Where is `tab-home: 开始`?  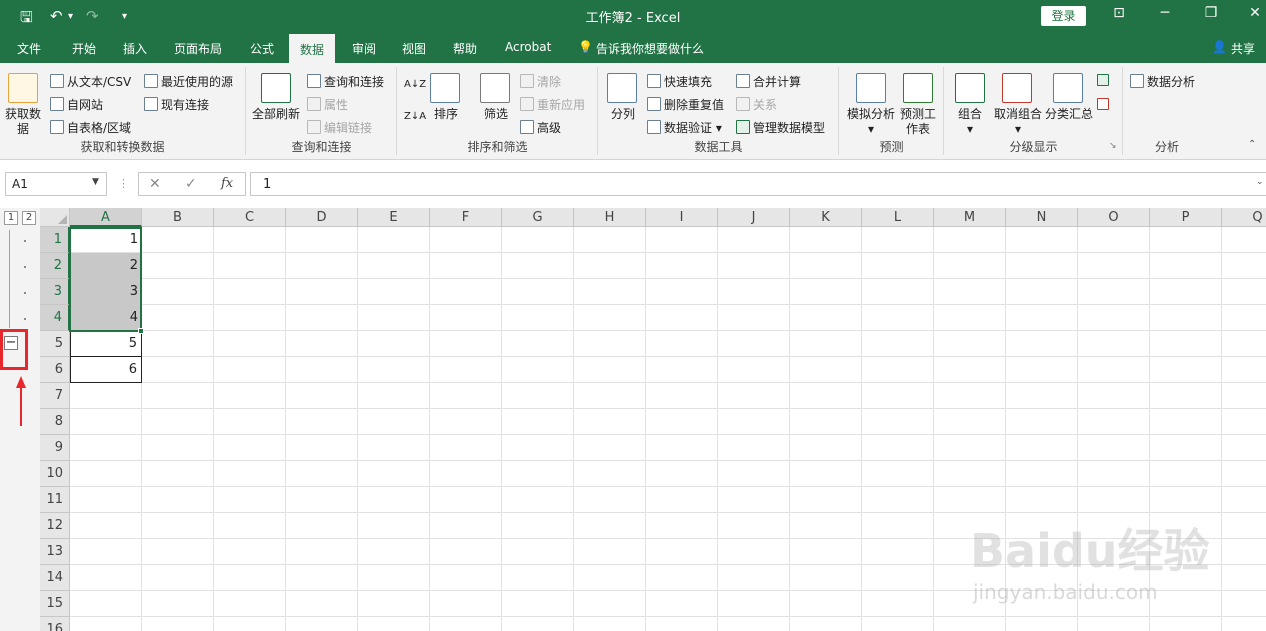 tab-home: 开始 is located at coordinates (84, 48).